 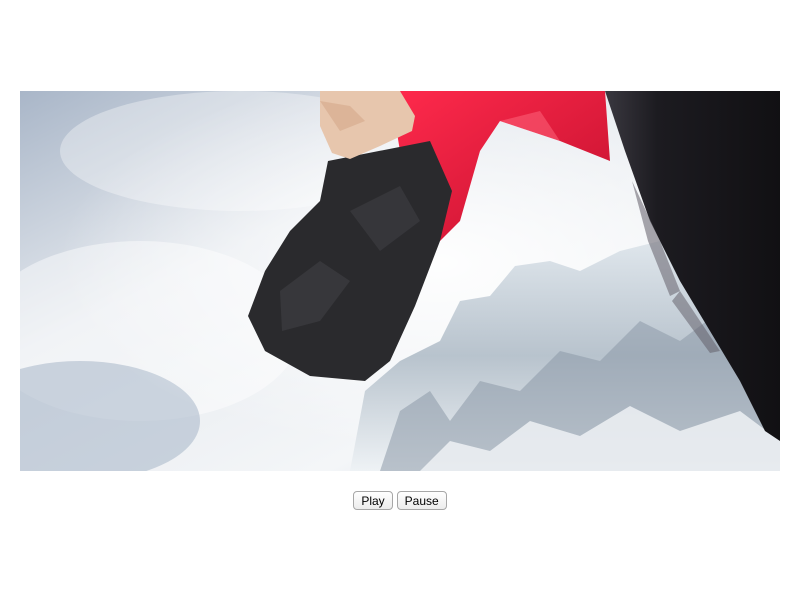 I want to click on play-button: Play, so click(x=373, y=500).